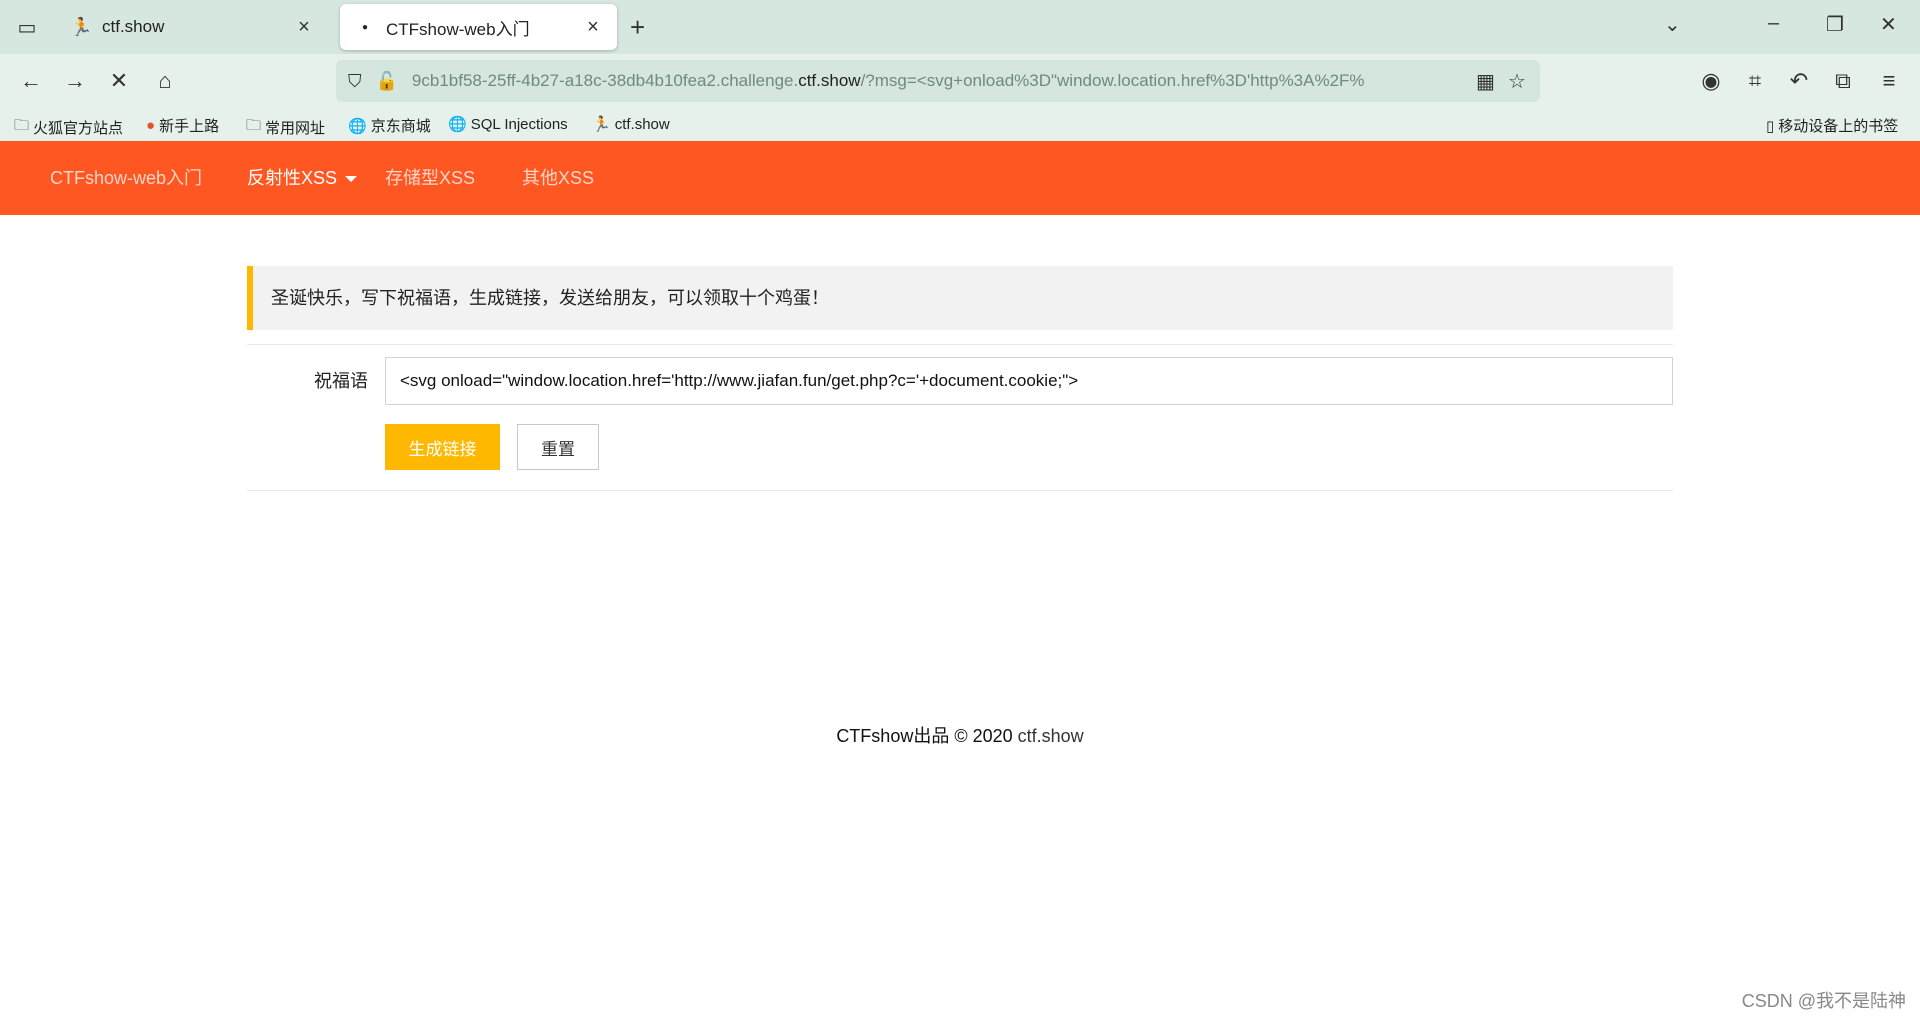  I want to click on notice-banner: 圣诞快乐，写下祝福语，生成链接，发送给朋友，可以领取十个鸡蛋！, so click(960, 298).